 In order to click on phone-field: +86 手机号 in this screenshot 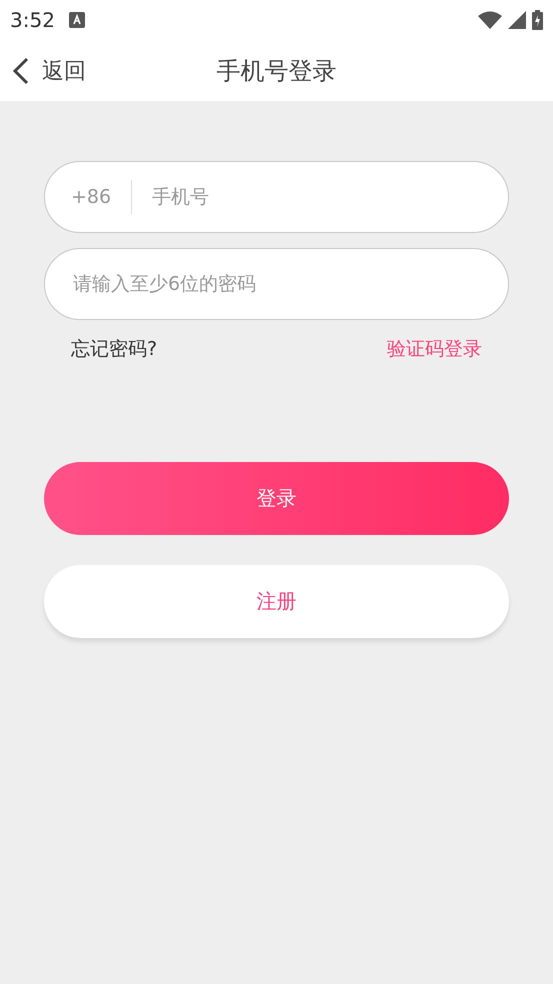, I will do `click(276, 197)`.